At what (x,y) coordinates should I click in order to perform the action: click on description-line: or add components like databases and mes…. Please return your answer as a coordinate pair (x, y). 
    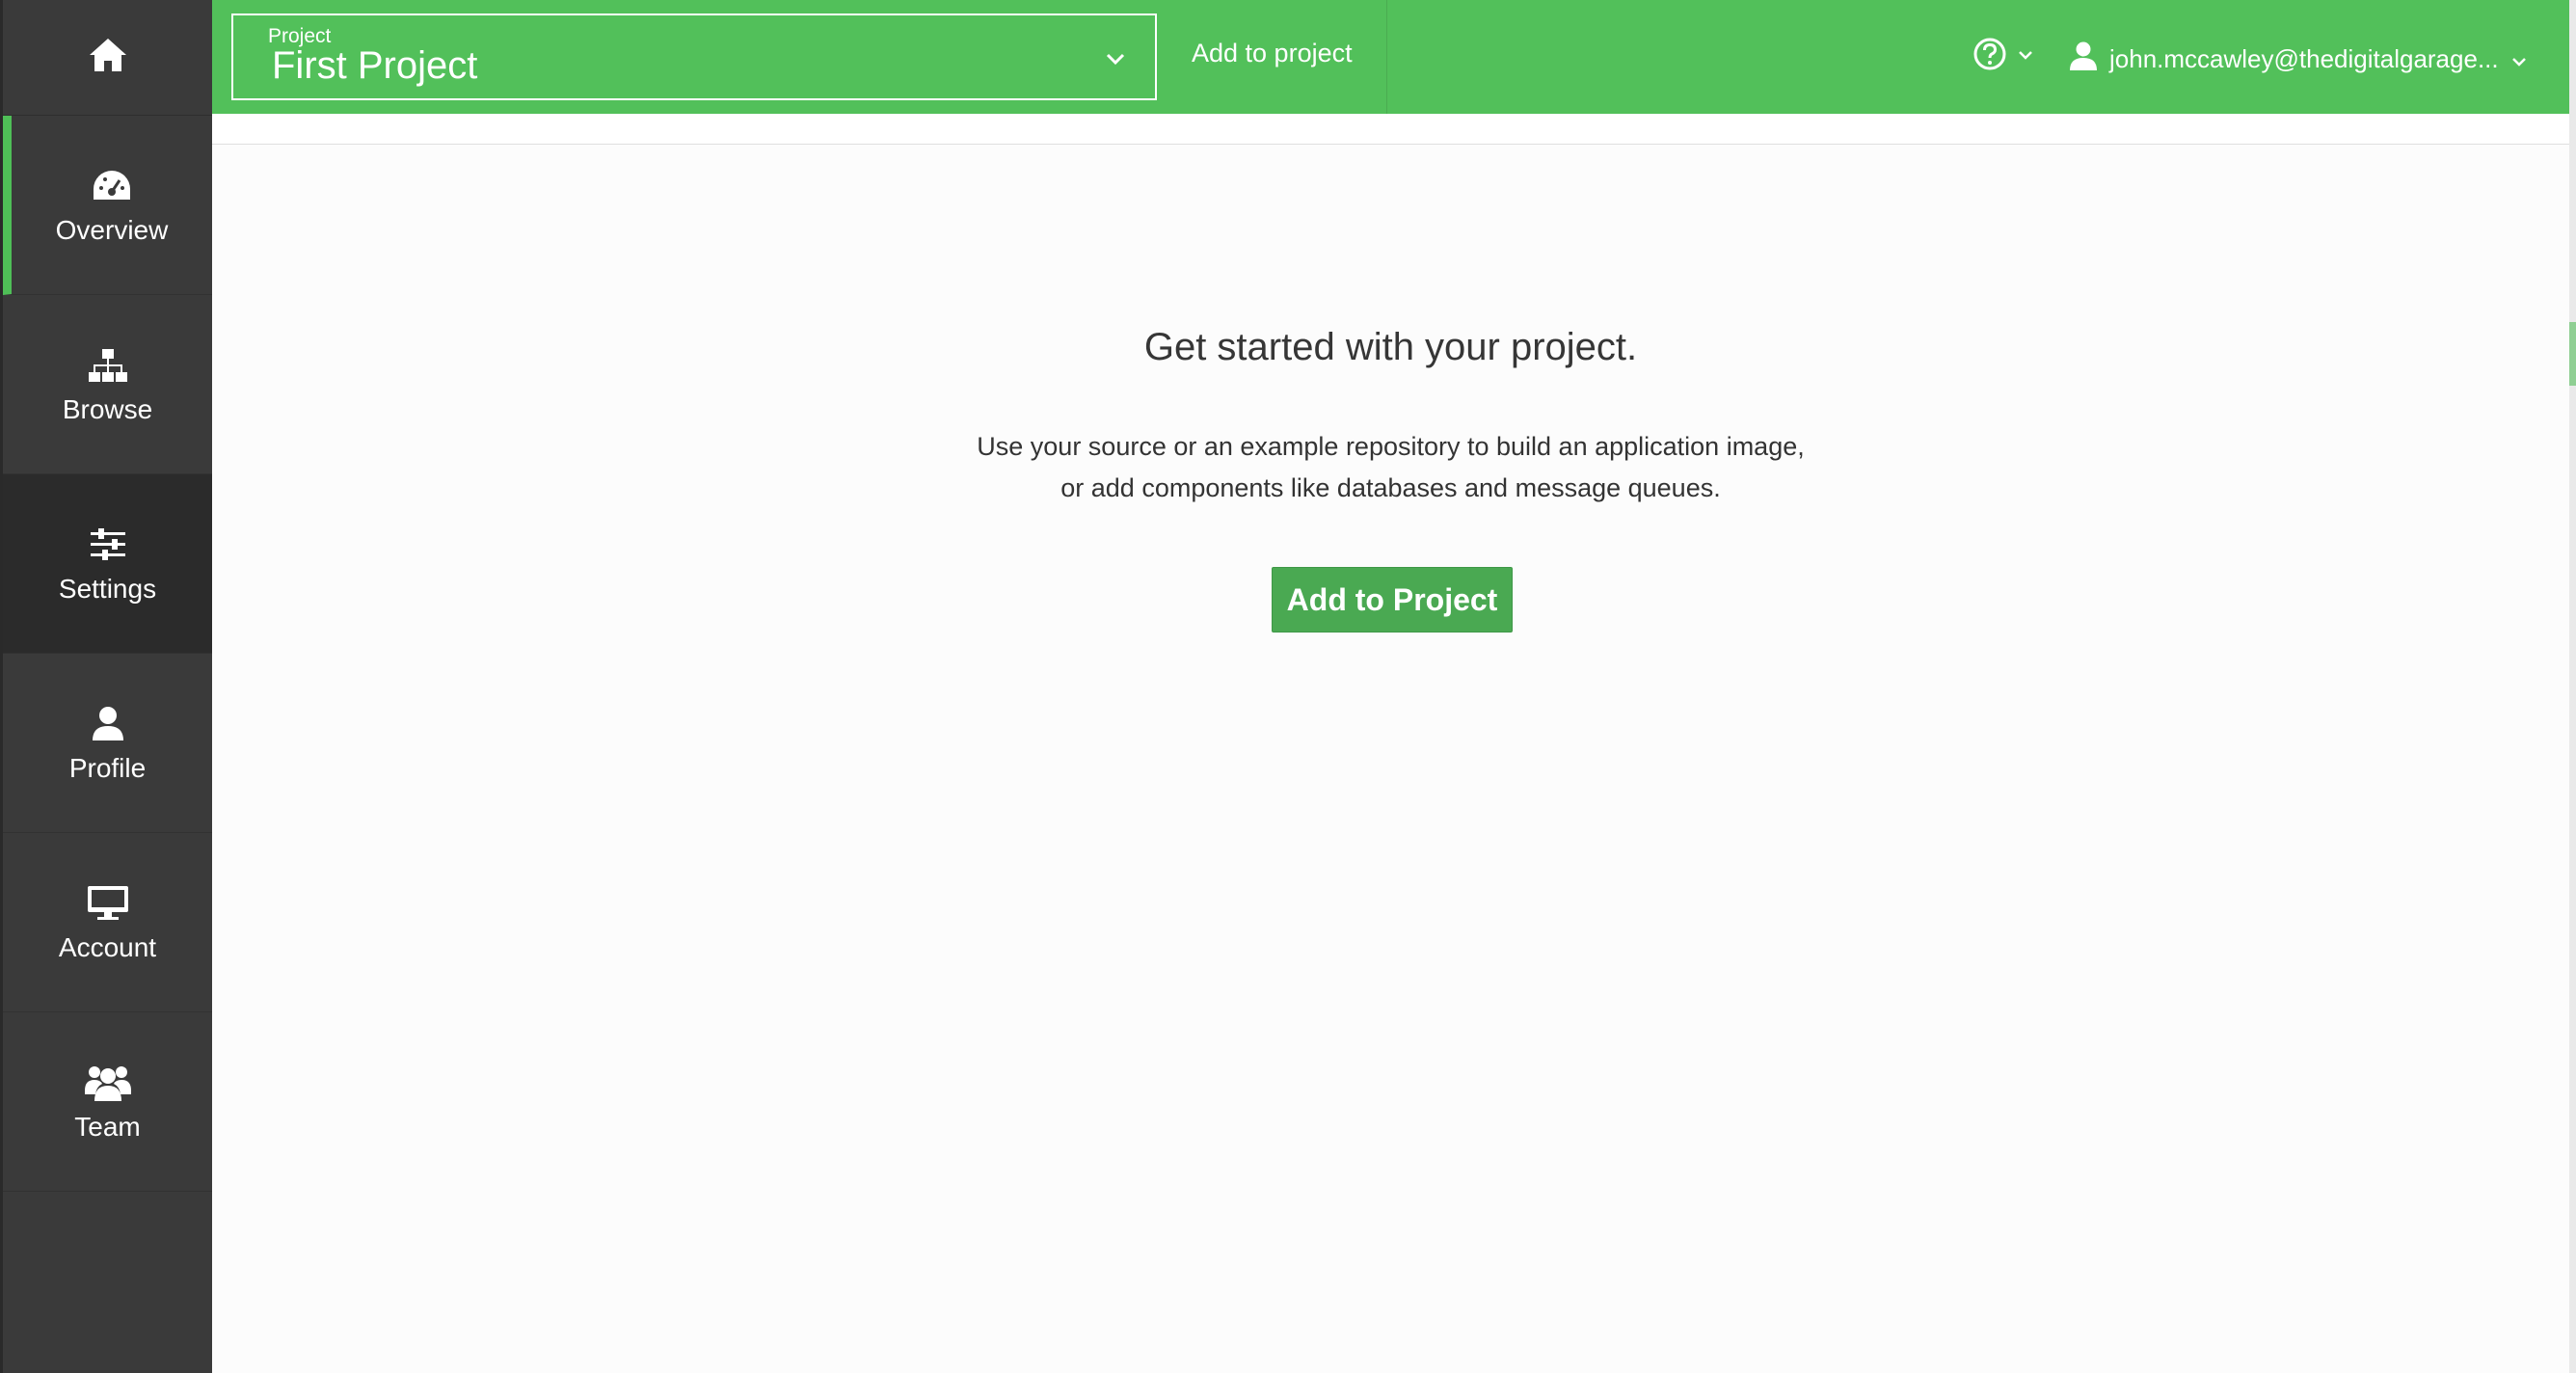
    Looking at the image, I should click on (1391, 488).